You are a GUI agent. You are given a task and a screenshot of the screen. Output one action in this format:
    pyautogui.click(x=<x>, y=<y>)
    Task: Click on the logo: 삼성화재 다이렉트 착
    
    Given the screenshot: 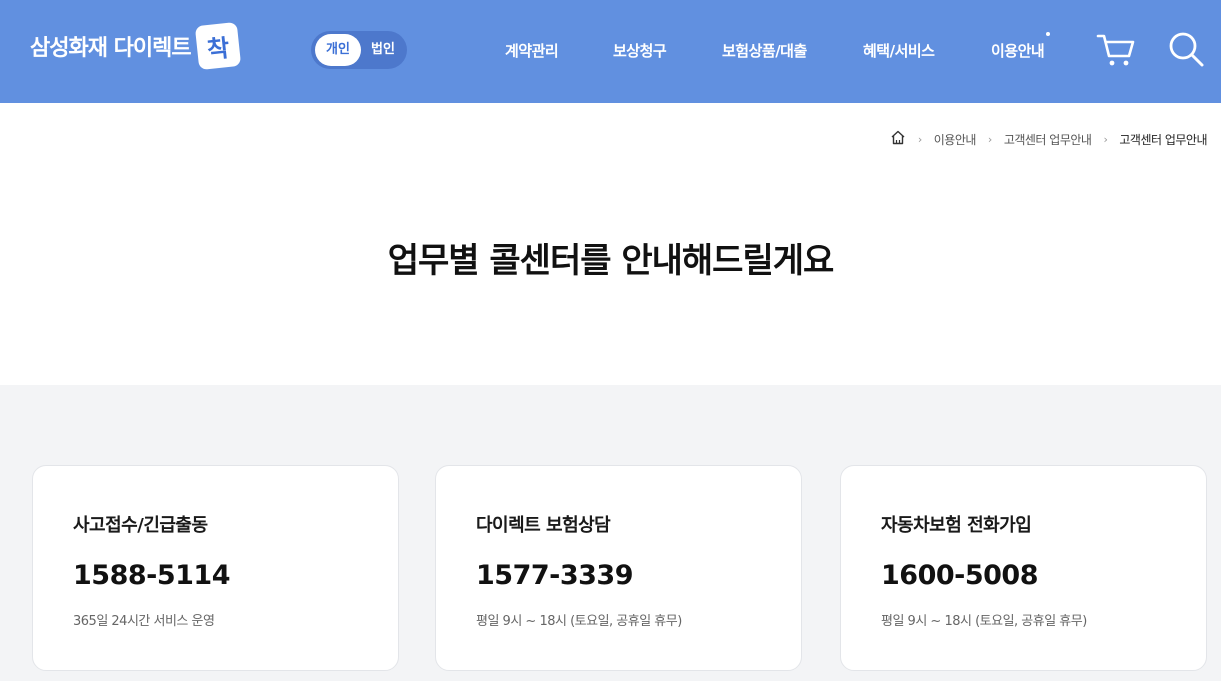 What is the action you would take?
    pyautogui.click(x=135, y=46)
    